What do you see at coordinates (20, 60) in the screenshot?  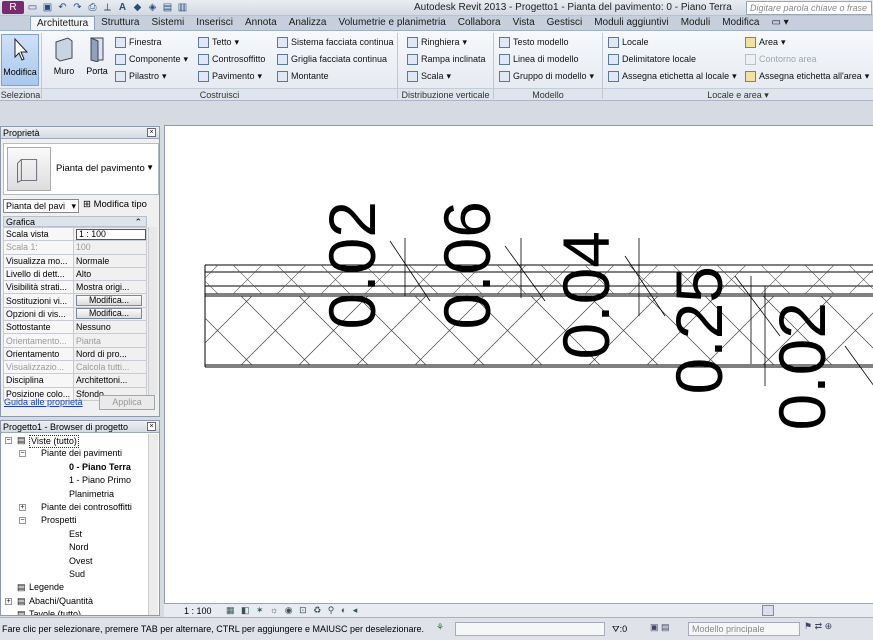 I see `modify-button: Modifica` at bounding box center [20, 60].